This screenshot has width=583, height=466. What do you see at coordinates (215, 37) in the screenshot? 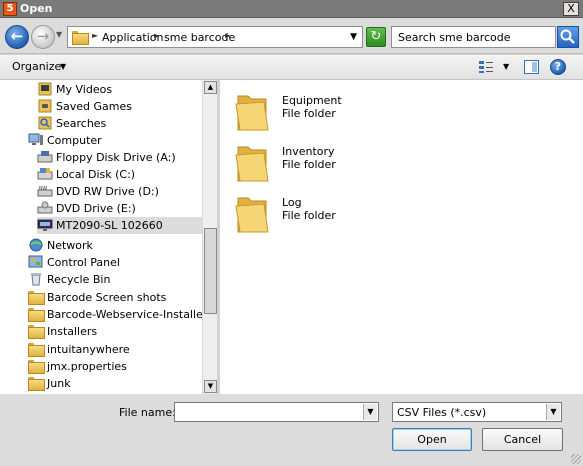
I see `address-bar: ► Application ► sme barcode ► ▼` at bounding box center [215, 37].